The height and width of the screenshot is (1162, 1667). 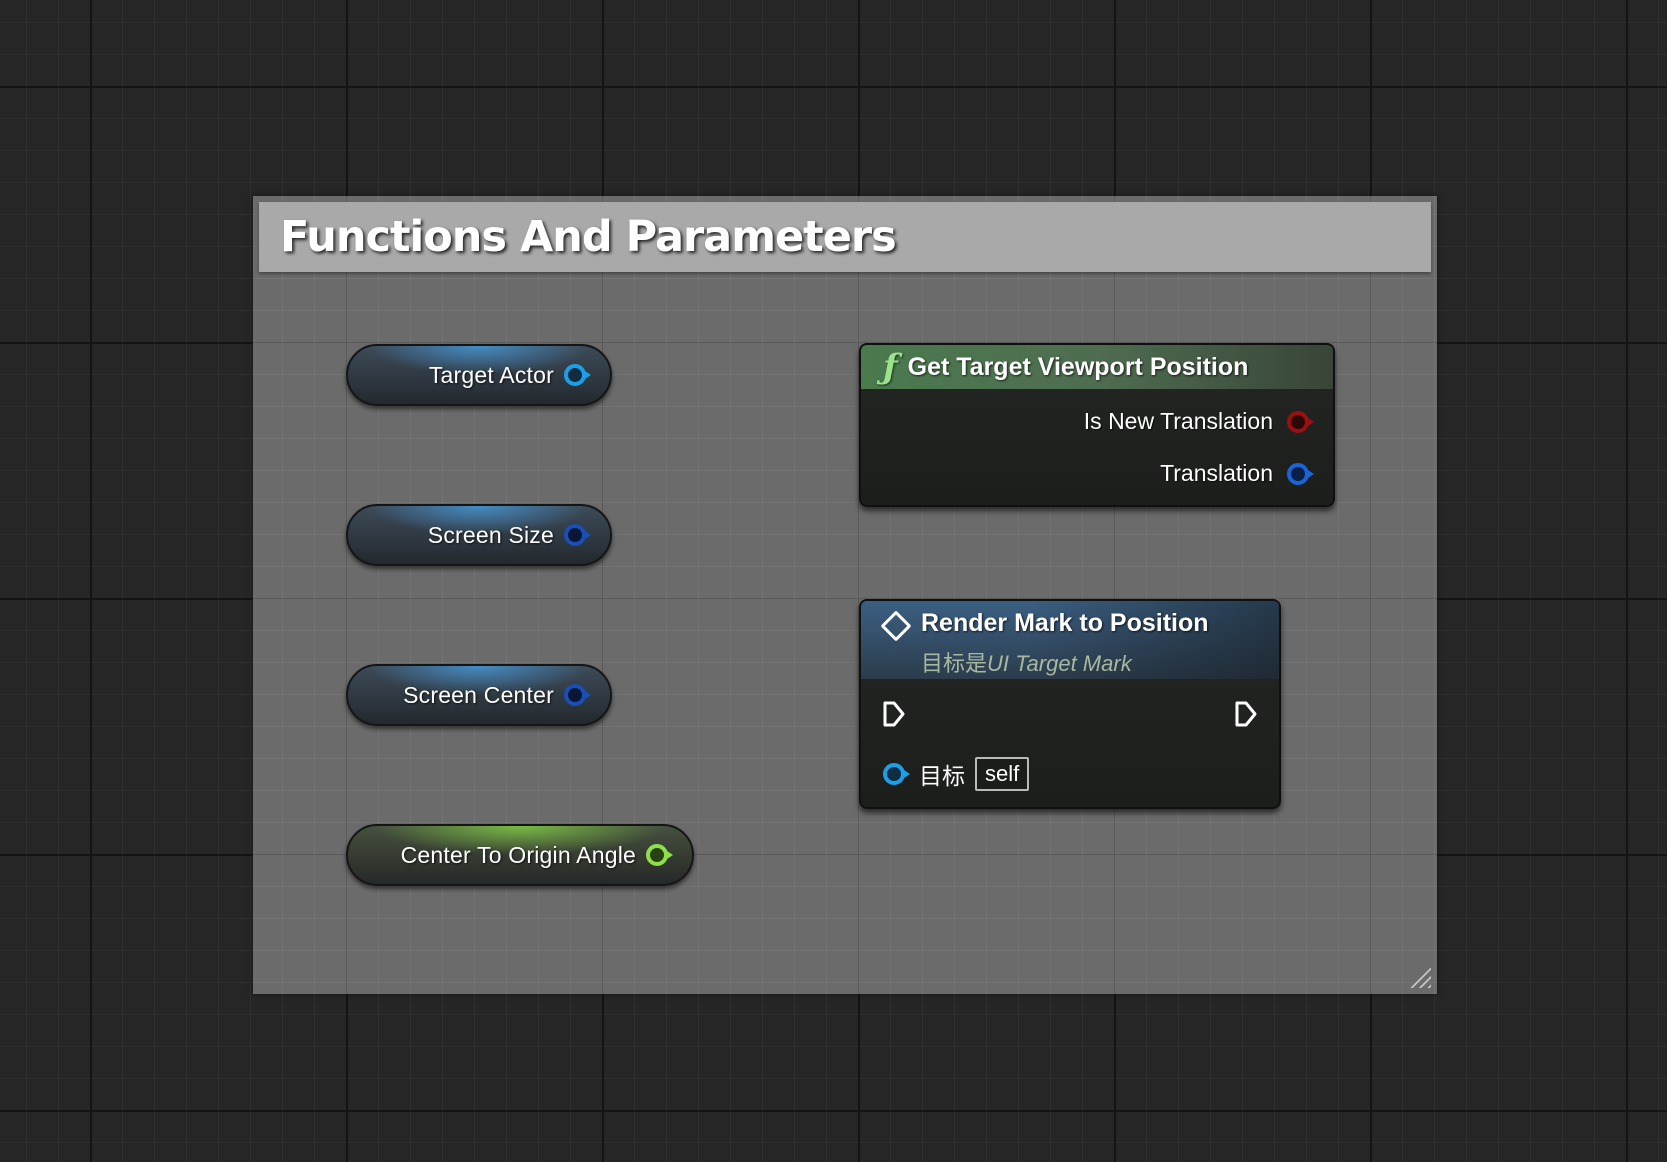 What do you see at coordinates (890, 367) in the screenshot?
I see `function-f-icon: ƒ` at bounding box center [890, 367].